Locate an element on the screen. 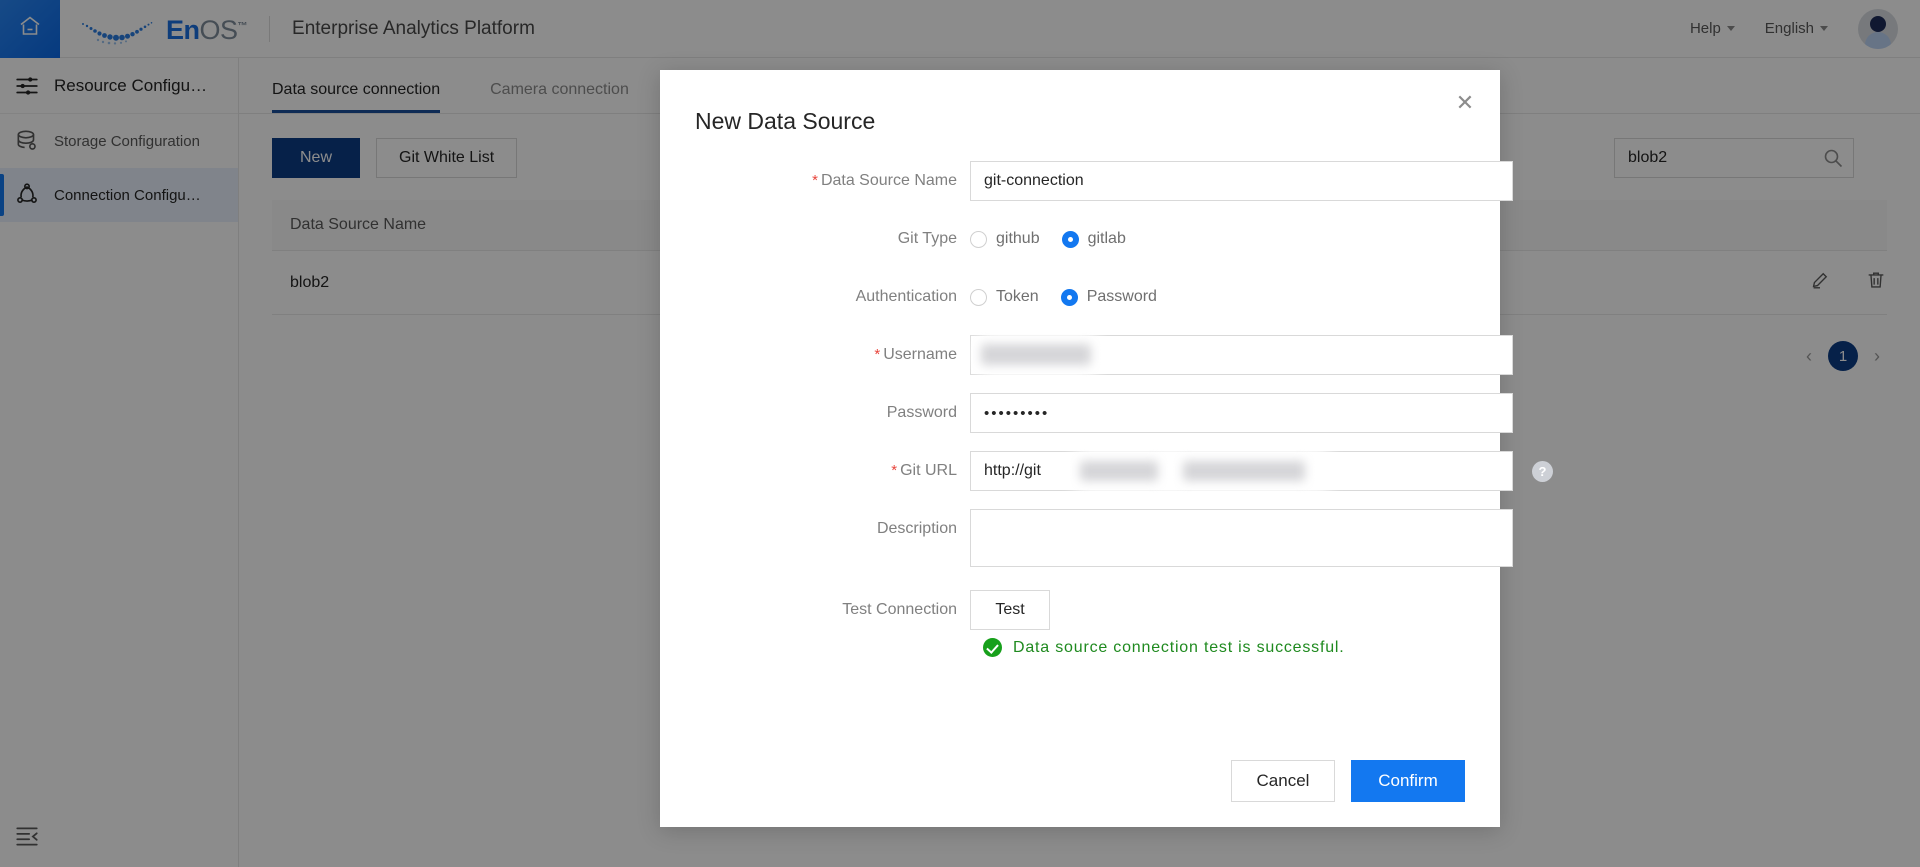  field-git-type: Git Type github gitlab is located at coordinates (1080, 239).